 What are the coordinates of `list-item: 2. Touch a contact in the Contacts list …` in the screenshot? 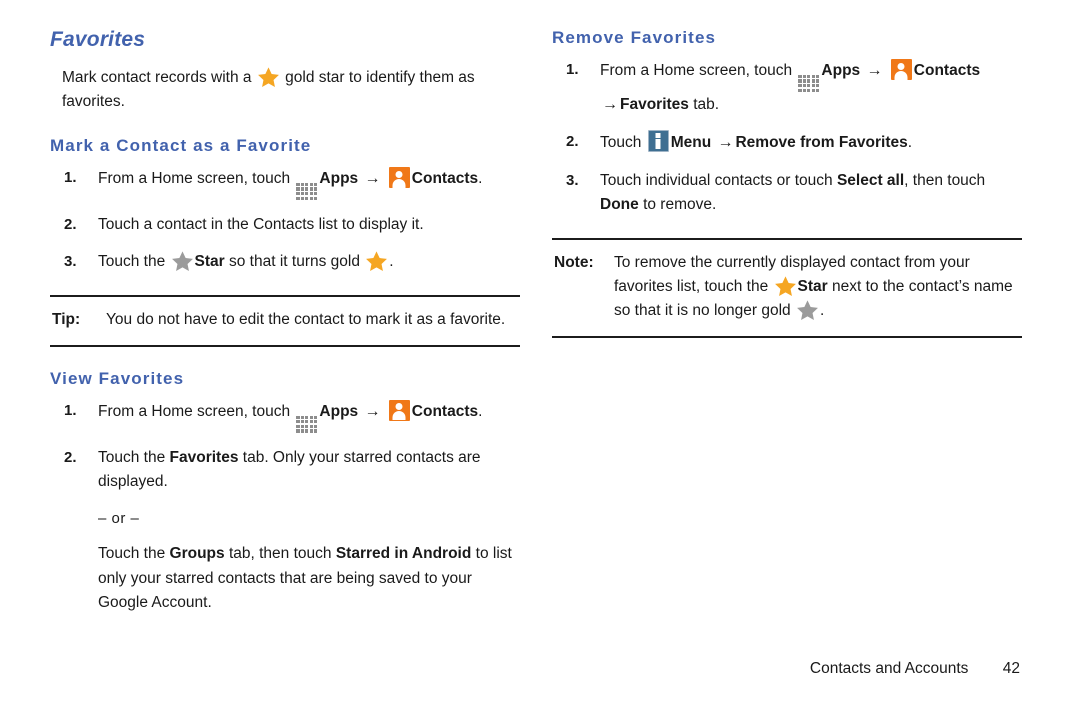 It's located at (285, 225).